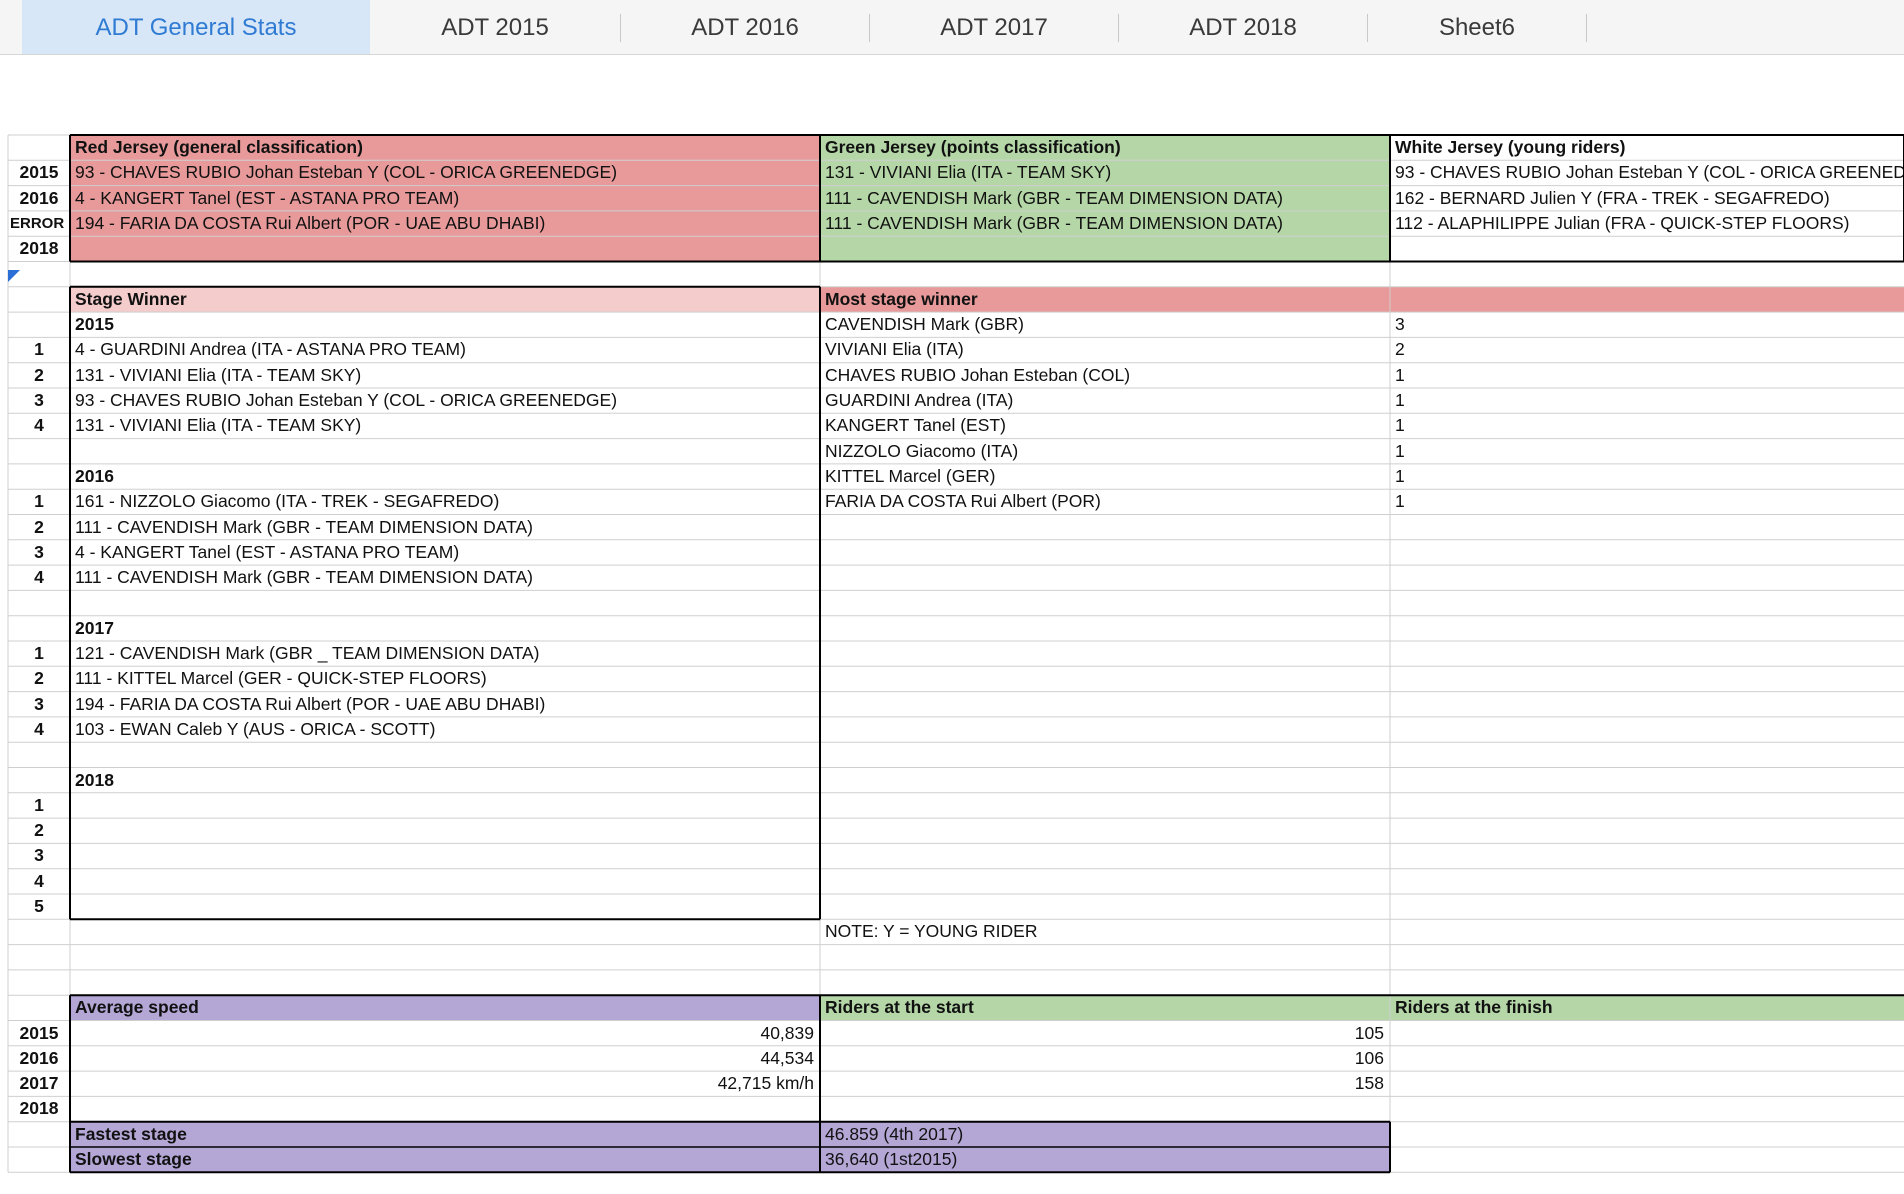  What do you see at coordinates (39, 1108) in the screenshot?
I see `row-header-cell: 2018` at bounding box center [39, 1108].